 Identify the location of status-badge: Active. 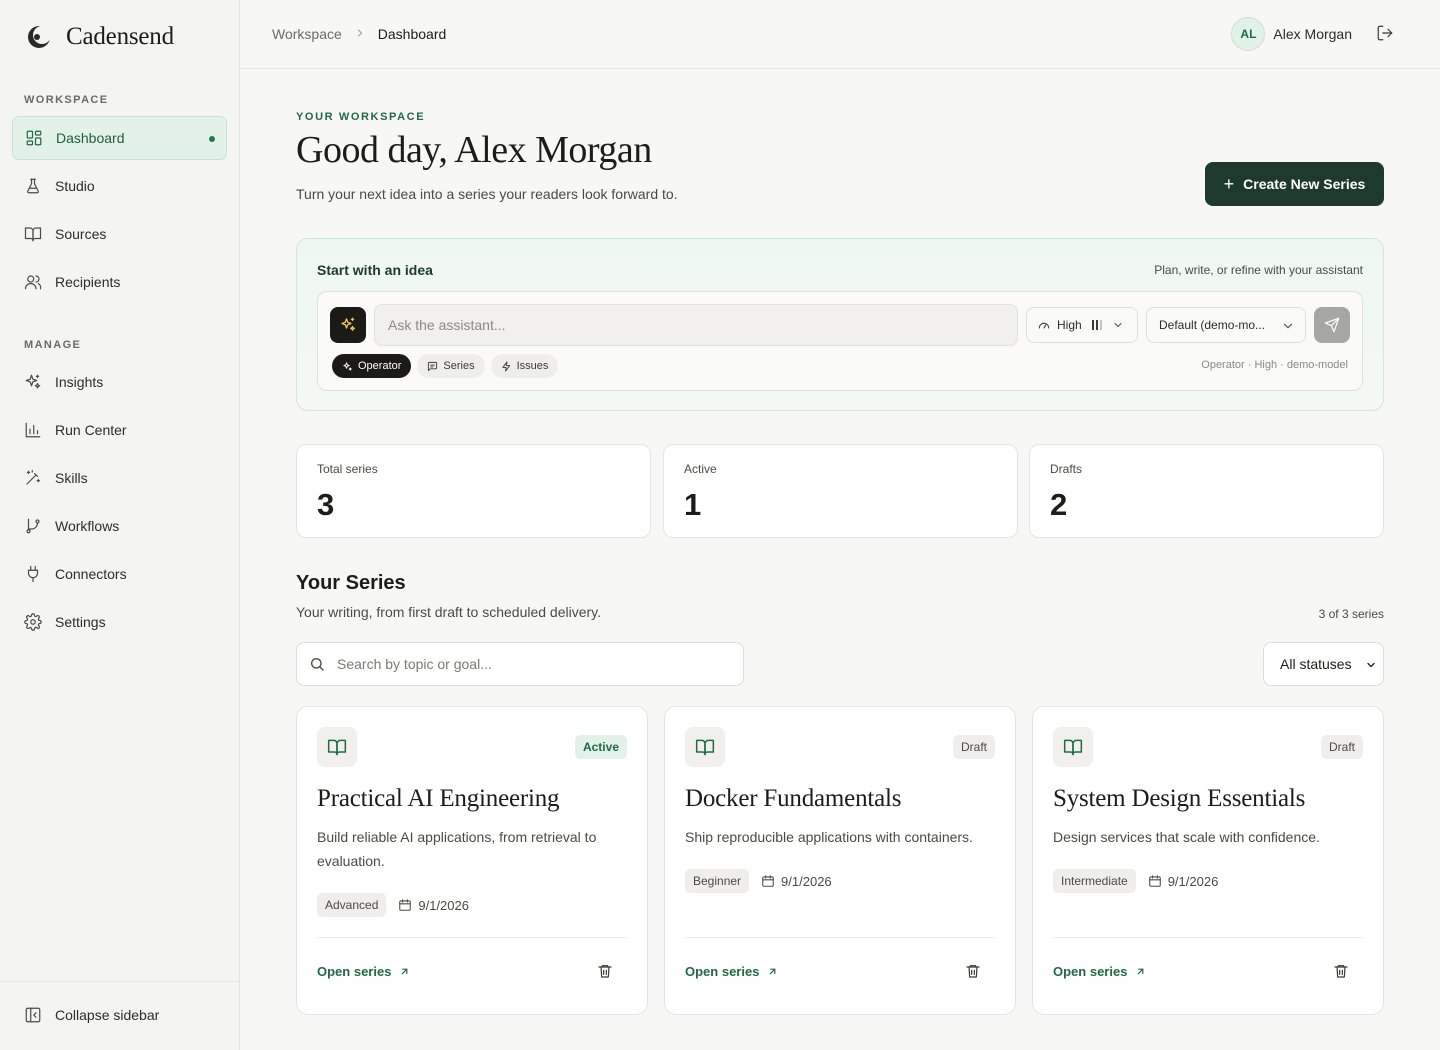
(600, 747).